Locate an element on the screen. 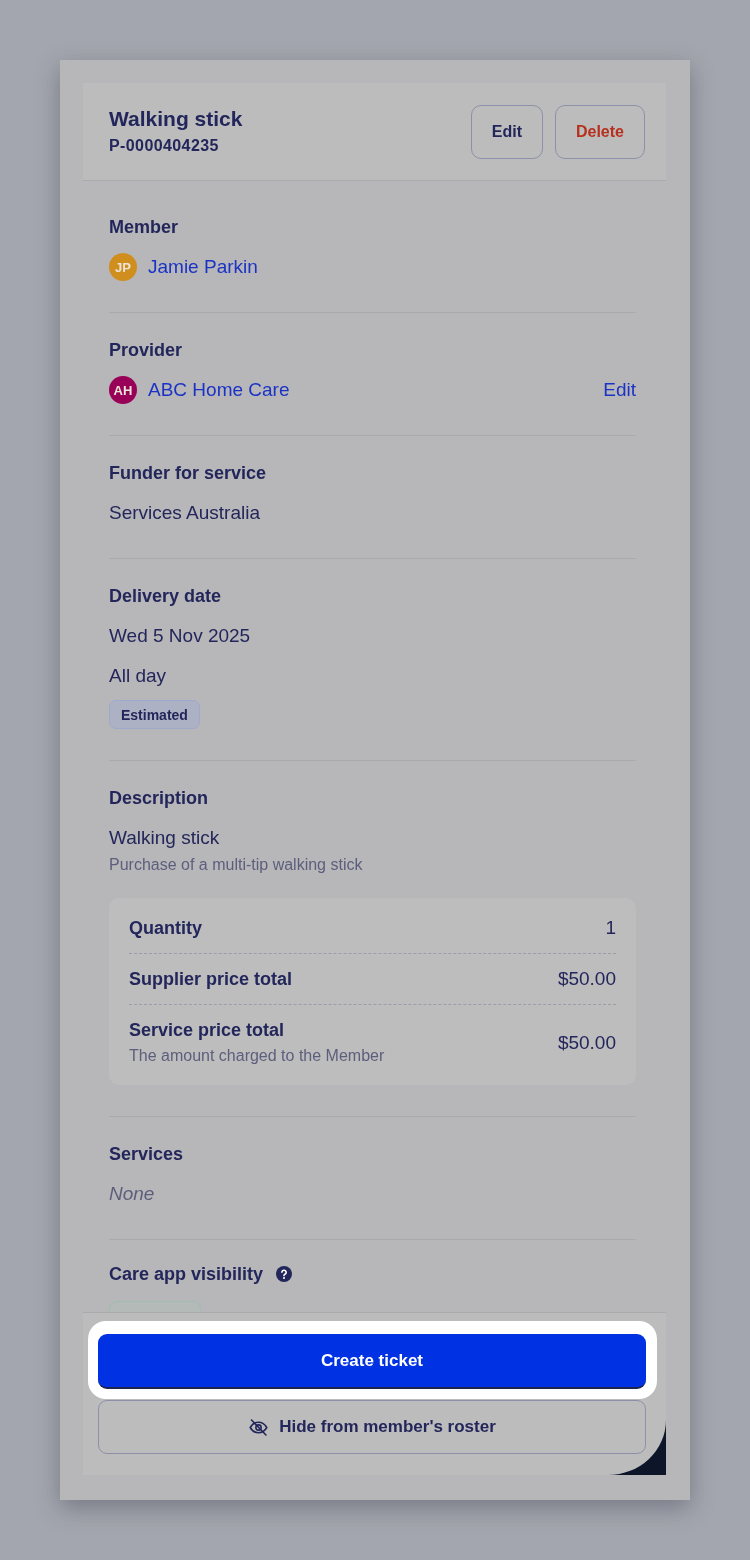  hide-button: Hide from member's roster is located at coordinates (372, 1427).